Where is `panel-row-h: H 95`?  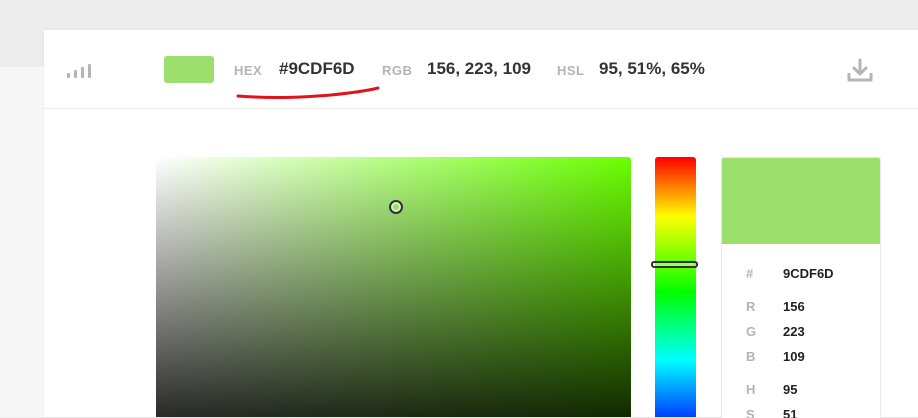
panel-row-h: H 95 is located at coordinates (801, 391).